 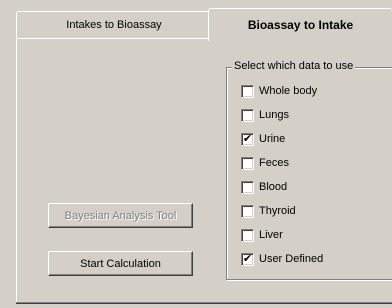 What do you see at coordinates (272, 139) in the screenshot?
I see `checkbox-label: Urine` at bounding box center [272, 139].